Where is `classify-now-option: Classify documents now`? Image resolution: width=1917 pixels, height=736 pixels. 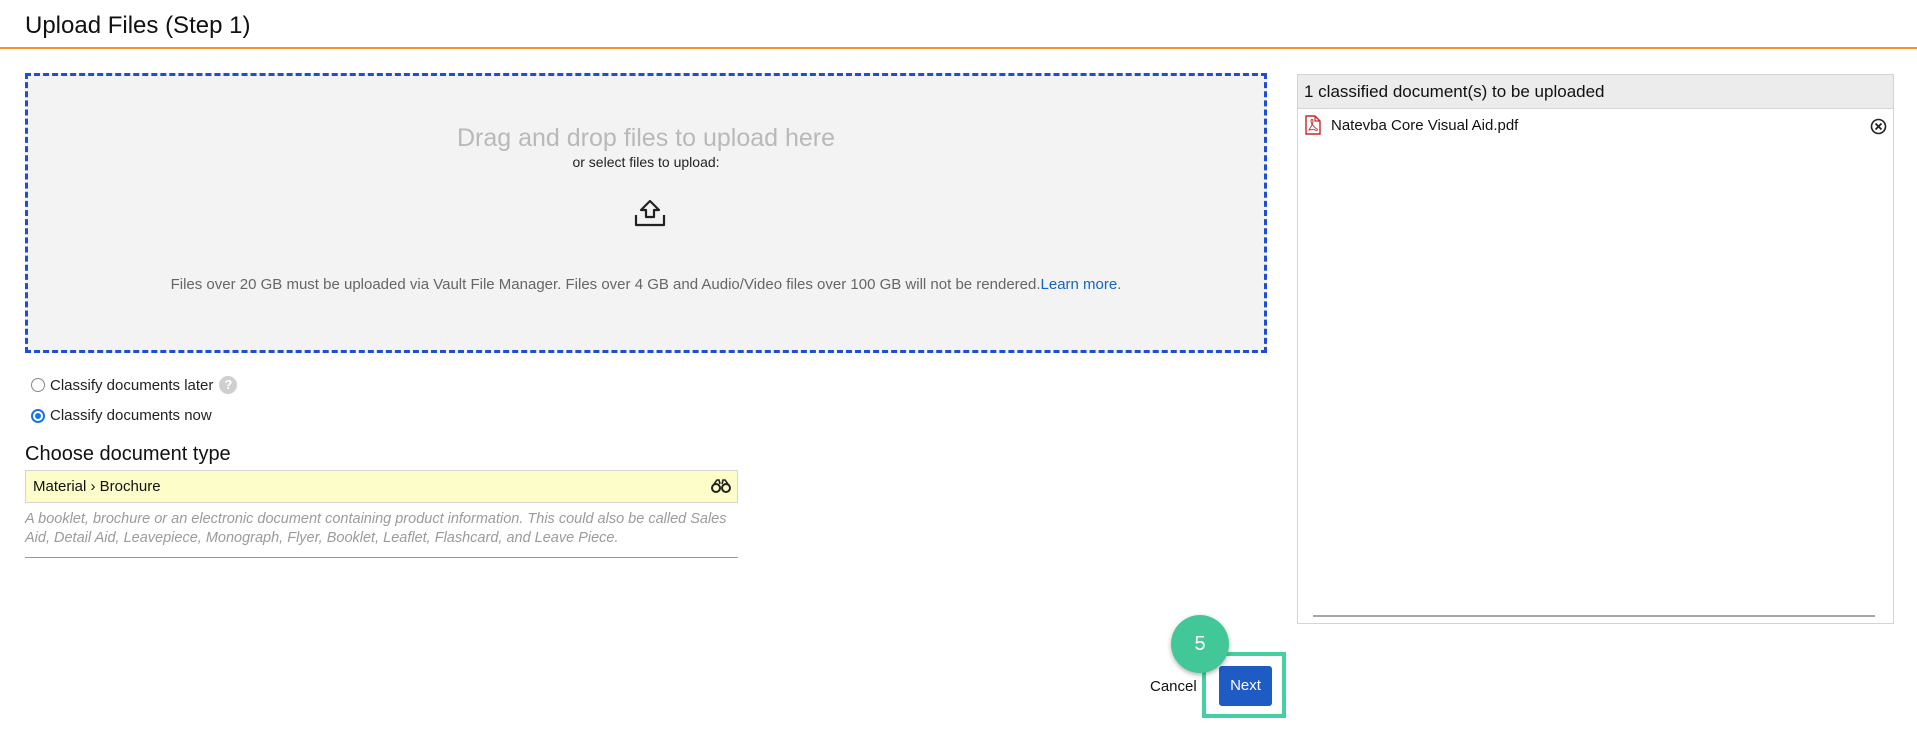
classify-now-option: Classify documents now is located at coordinates (121, 415).